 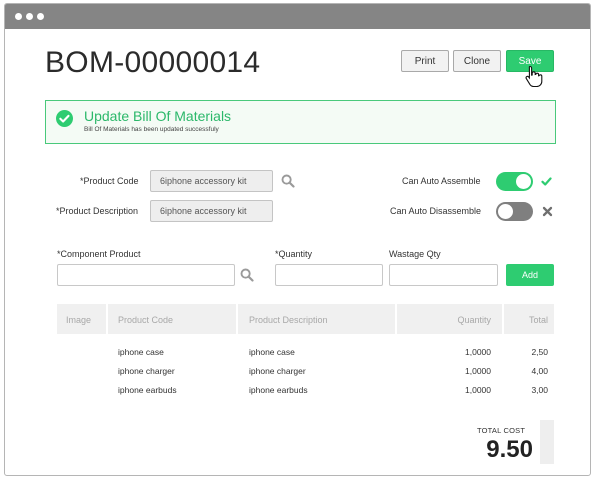 I want to click on product-code-label: *Product Code, so click(x=109, y=181).